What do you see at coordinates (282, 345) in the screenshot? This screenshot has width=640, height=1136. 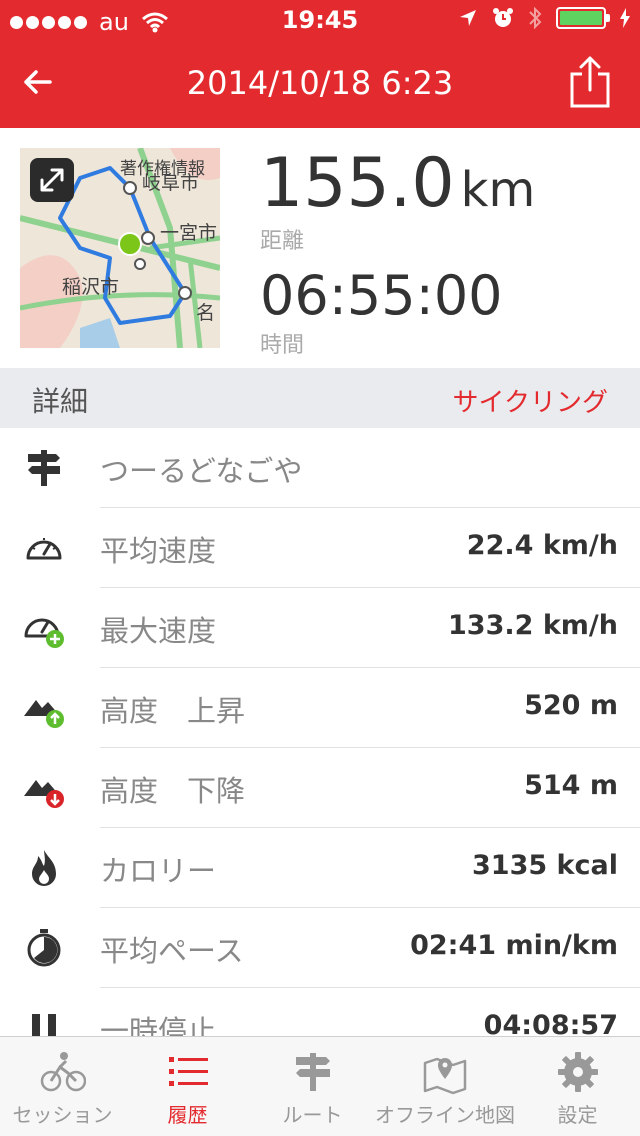 I see `duration-label: 時間` at bounding box center [282, 345].